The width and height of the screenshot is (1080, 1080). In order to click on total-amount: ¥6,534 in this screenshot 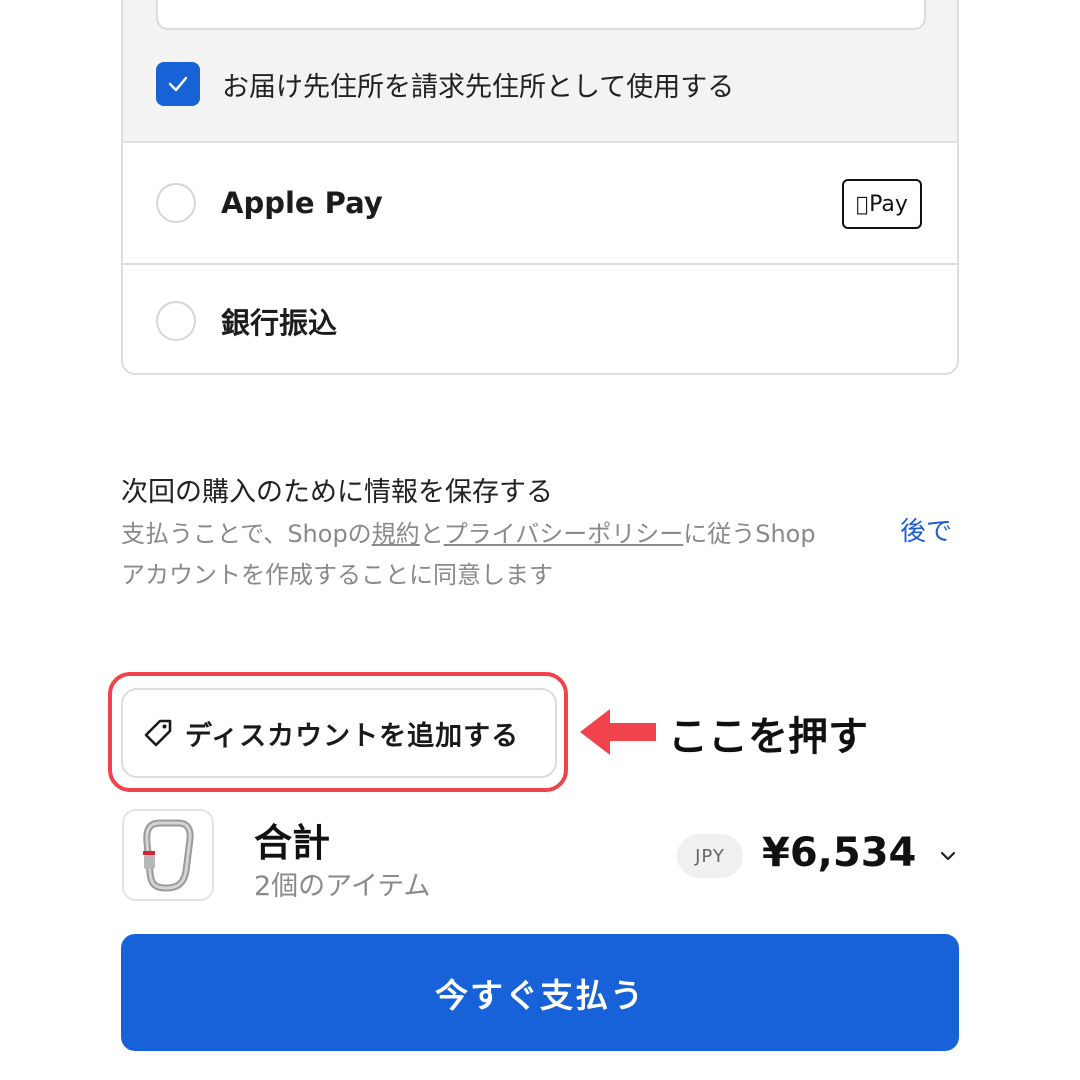, I will do `click(839, 853)`.